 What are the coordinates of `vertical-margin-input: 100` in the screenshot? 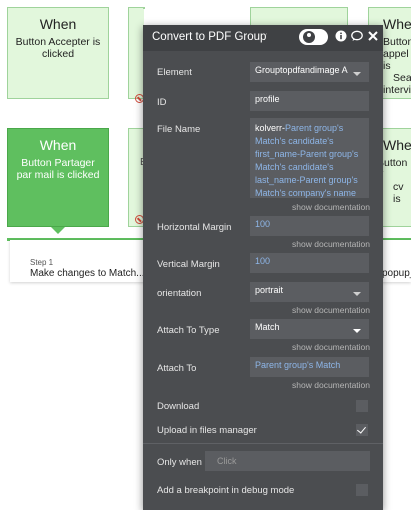 It's located at (309, 263).